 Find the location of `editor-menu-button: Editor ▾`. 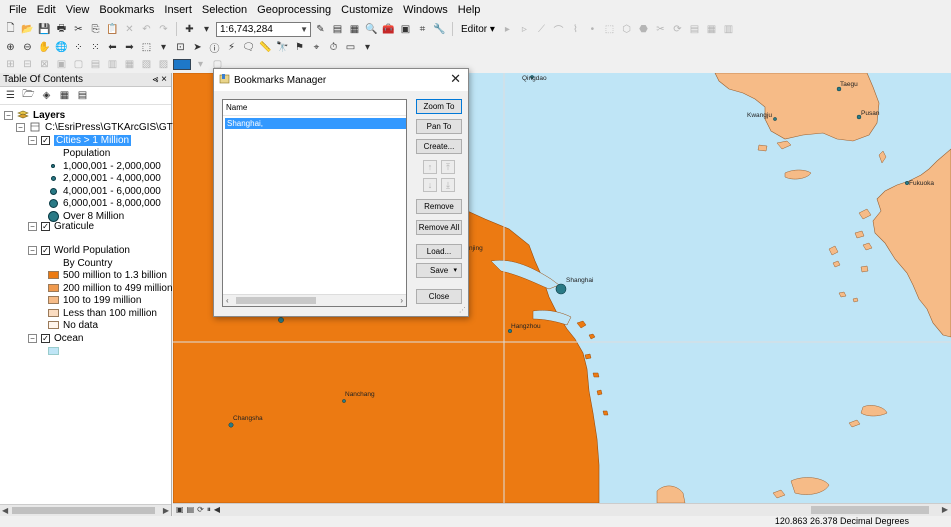

editor-menu-button: Editor ▾ is located at coordinates (478, 29).